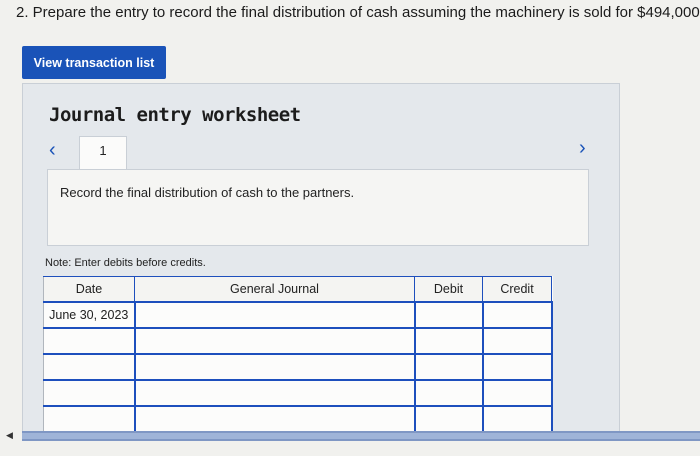 The height and width of the screenshot is (456, 700). I want to click on date-column-header: Date, so click(89, 289).